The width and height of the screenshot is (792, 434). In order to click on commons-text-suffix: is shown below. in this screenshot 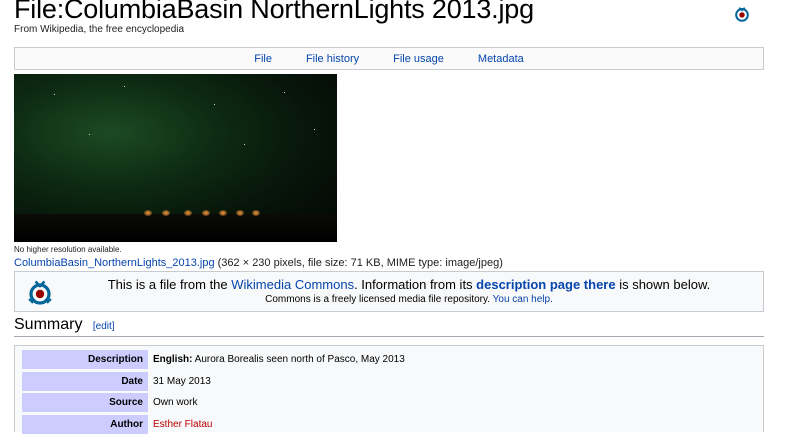, I will do `click(663, 284)`.